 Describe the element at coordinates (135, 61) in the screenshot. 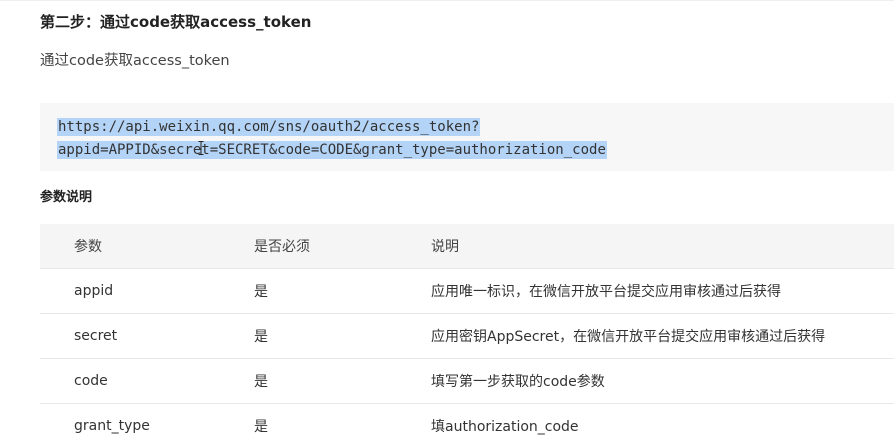

I see `step-description: 通过code获取access_token` at that location.